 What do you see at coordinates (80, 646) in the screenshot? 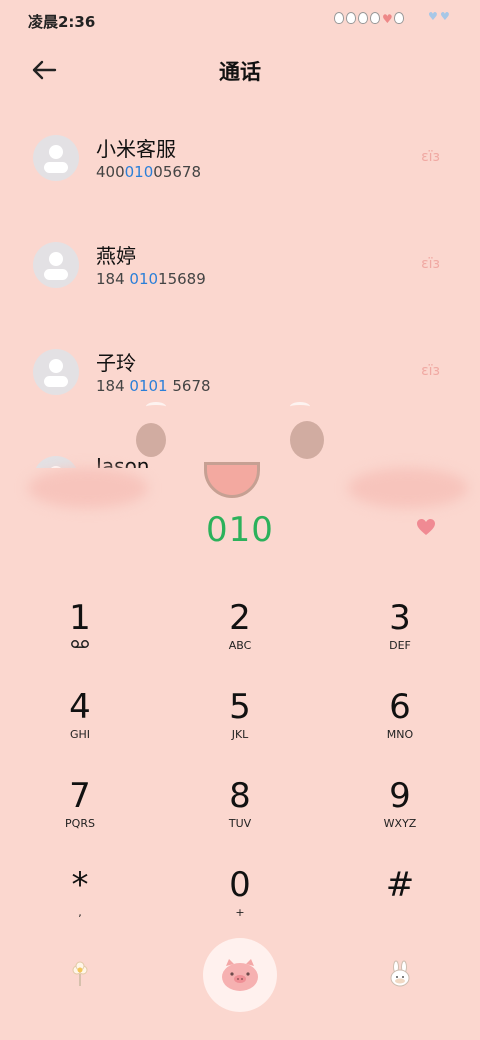
I see `voicemail-icon` at bounding box center [80, 646].